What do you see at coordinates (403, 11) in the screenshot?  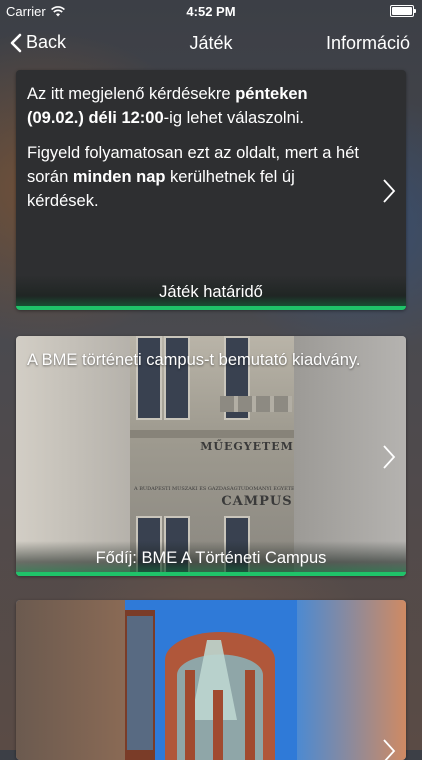 I see `battery-icon` at bounding box center [403, 11].